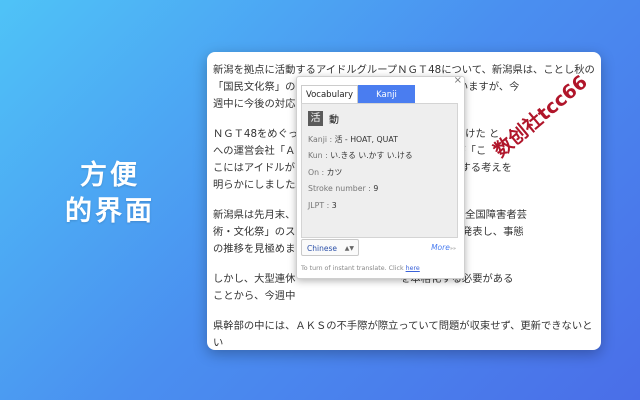 This screenshot has width=640, height=400. What do you see at coordinates (353, 268) in the screenshot?
I see `hint-text: To turn of instant translate. Click` at bounding box center [353, 268].